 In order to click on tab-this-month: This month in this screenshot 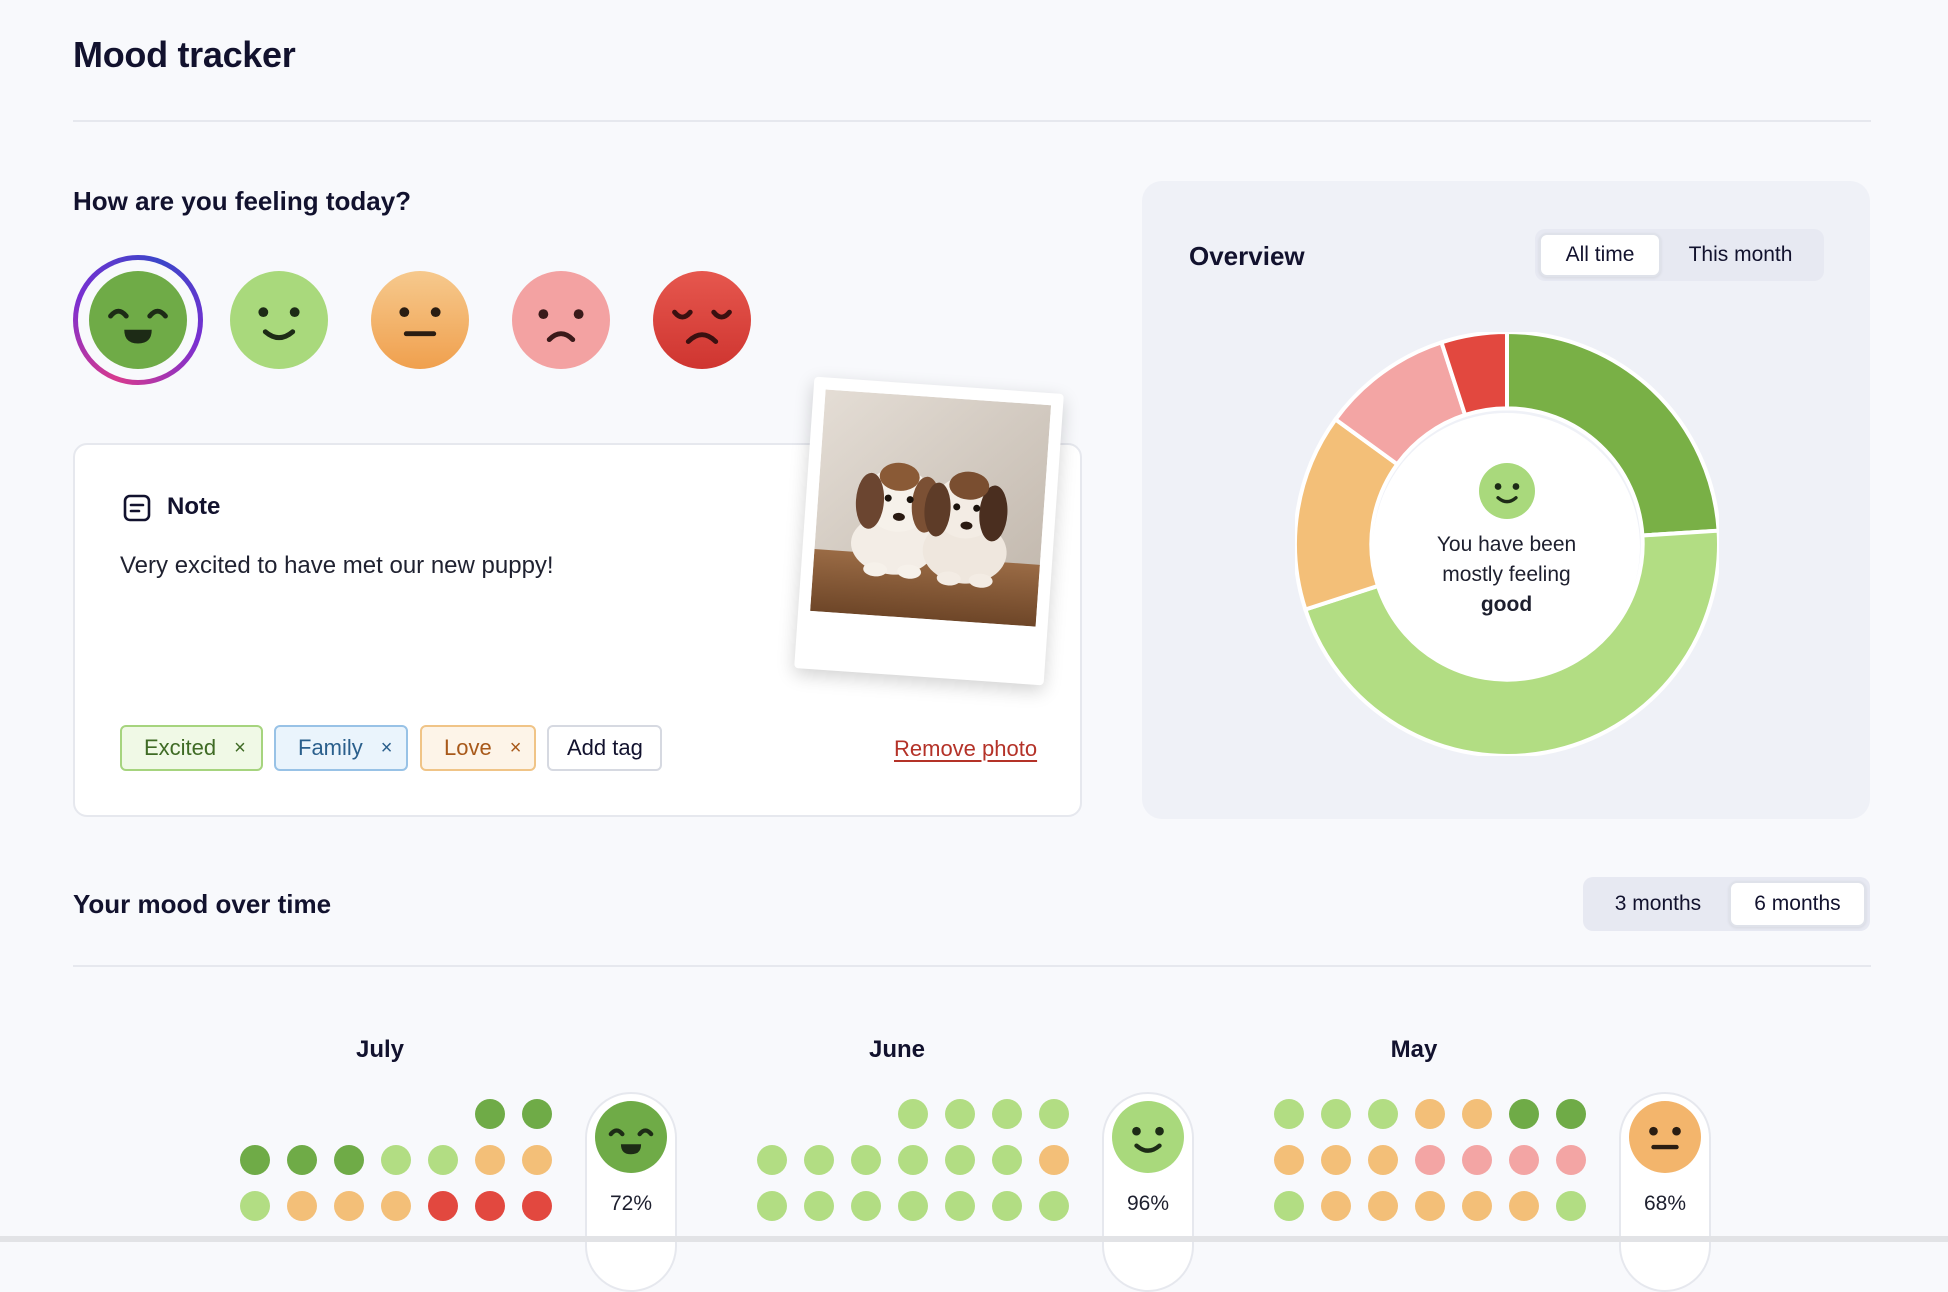, I will do `click(1740, 255)`.